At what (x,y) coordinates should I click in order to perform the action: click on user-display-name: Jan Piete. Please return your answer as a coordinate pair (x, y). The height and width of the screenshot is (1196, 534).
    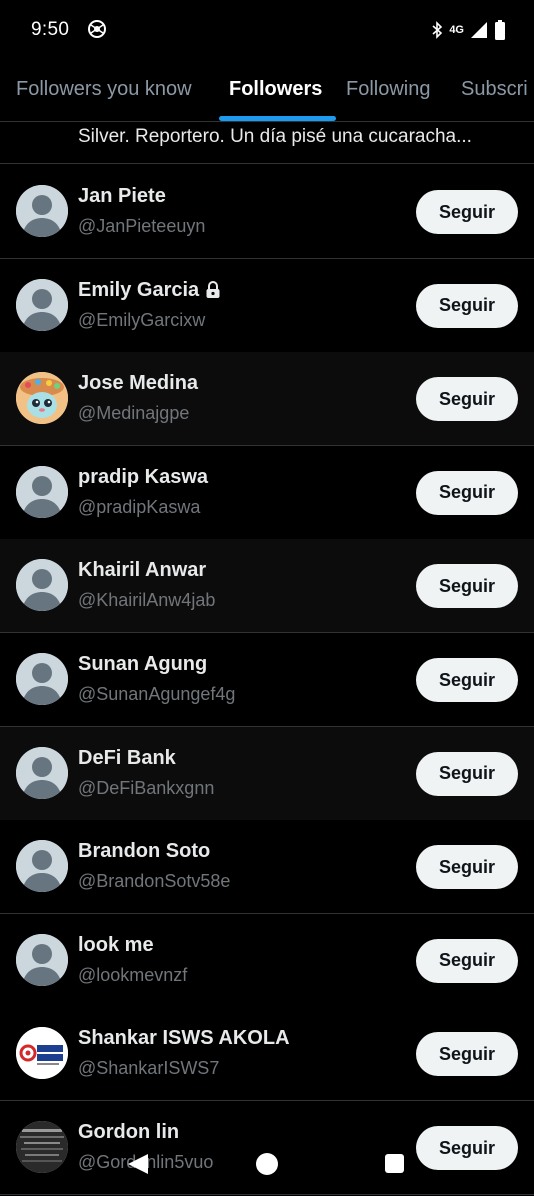
    Looking at the image, I should click on (122, 196).